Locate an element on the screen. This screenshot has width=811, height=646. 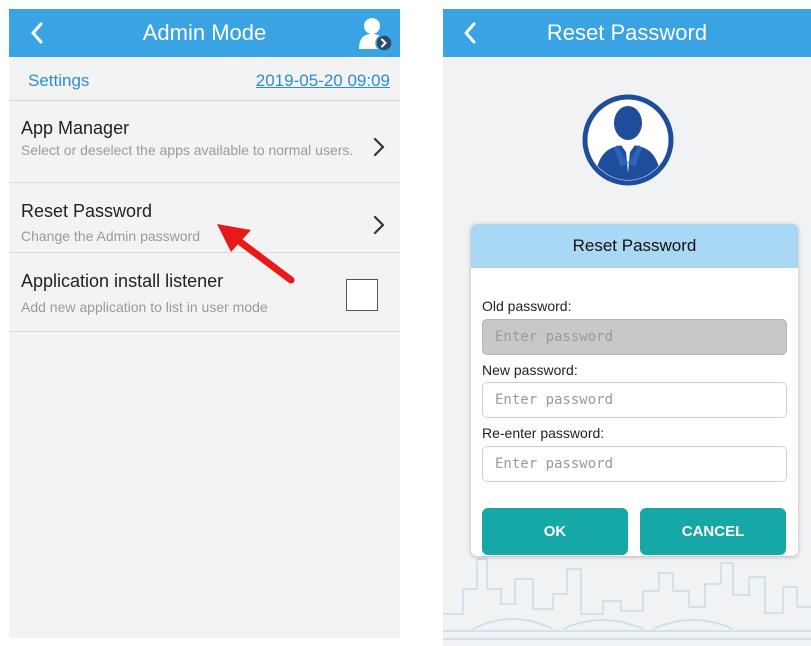
red-arrow-annotation is located at coordinates (256, 254).